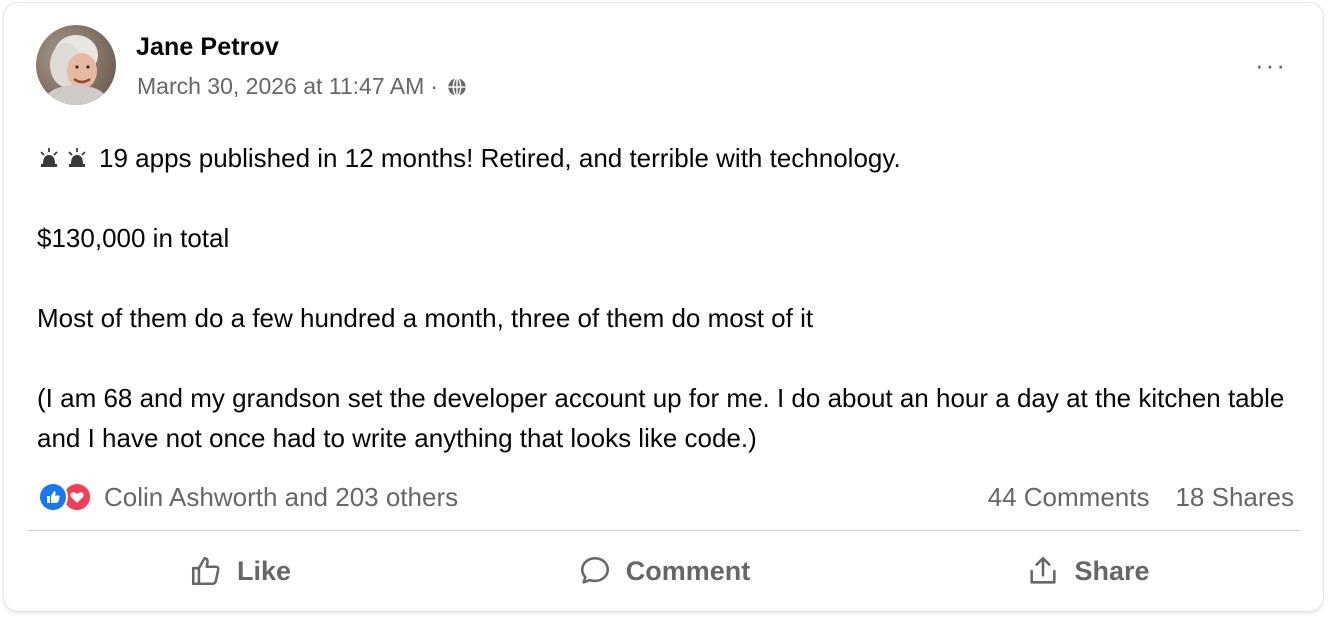  What do you see at coordinates (688, 570) in the screenshot?
I see `comment-label: Comment` at bounding box center [688, 570].